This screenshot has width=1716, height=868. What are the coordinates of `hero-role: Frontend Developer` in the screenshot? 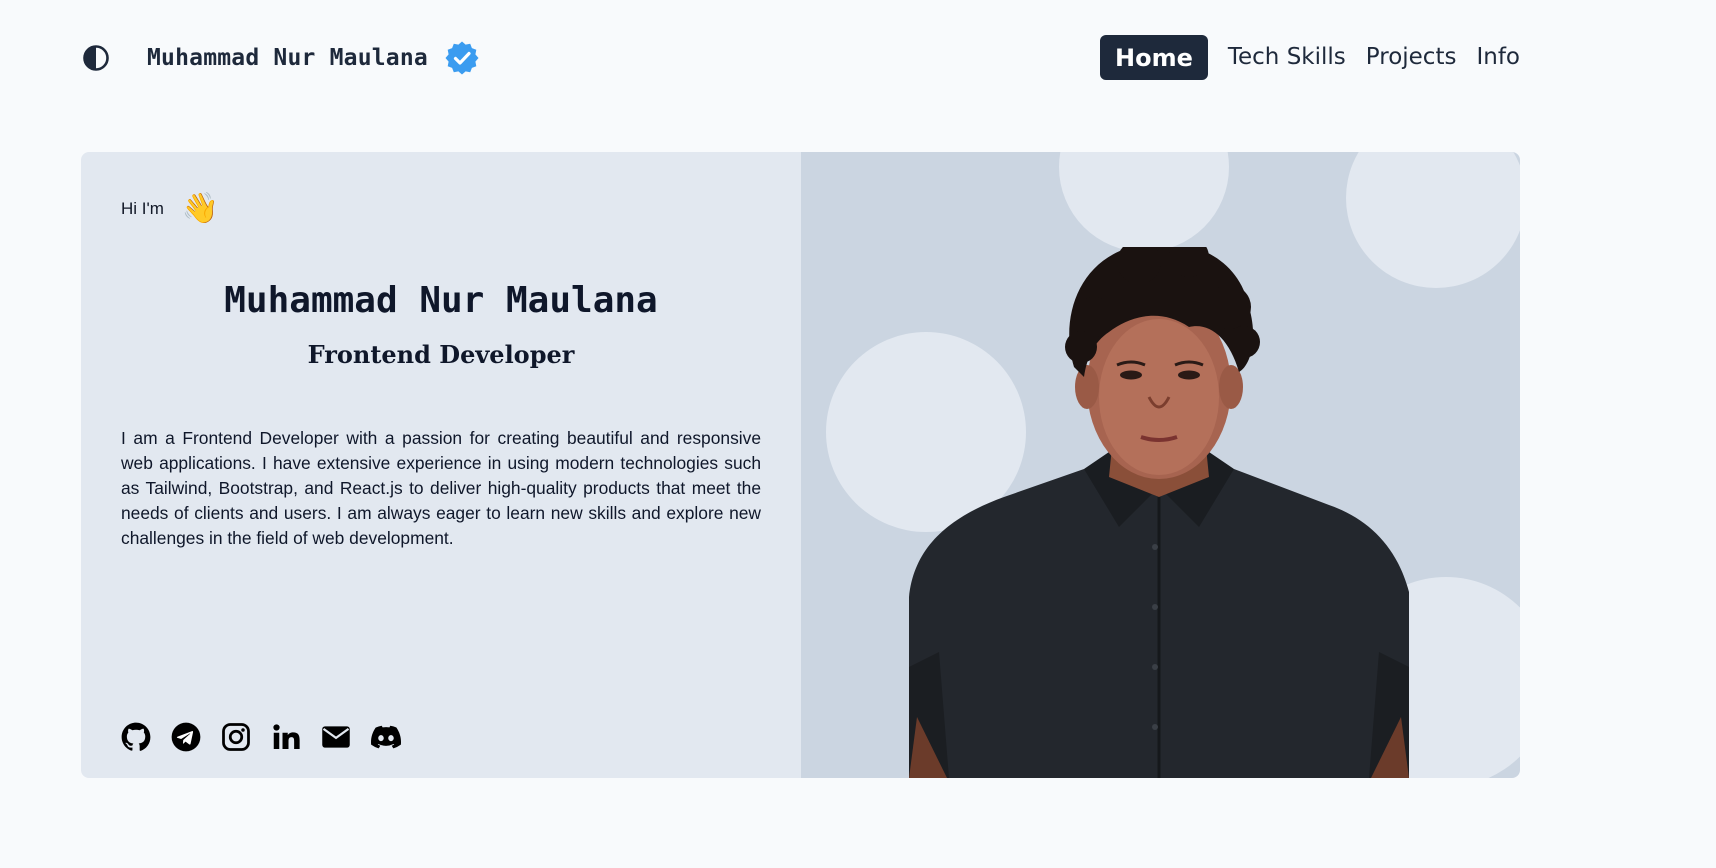 It's located at (441, 354).